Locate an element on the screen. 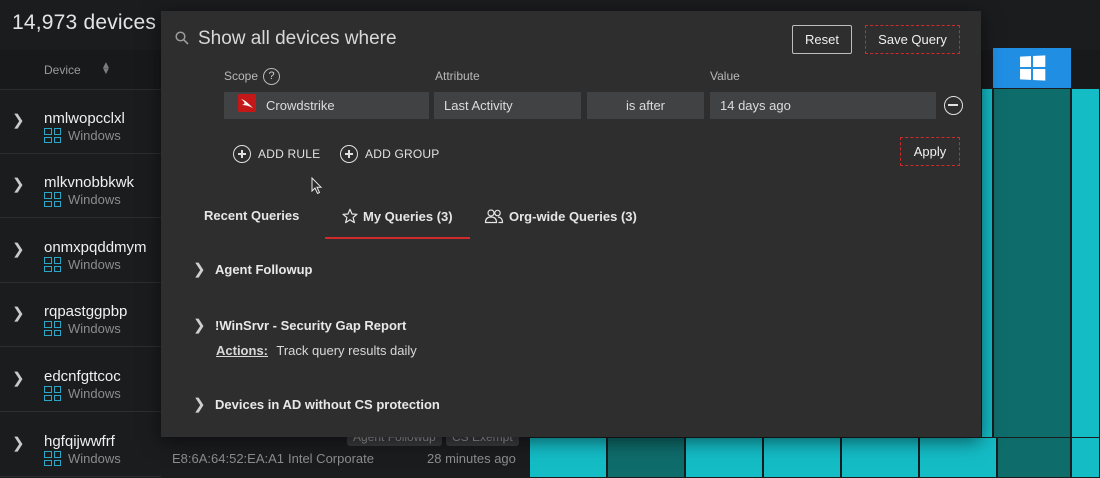 This screenshot has width=1100, height=478. windows-logo-icon is located at coordinates (1033, 68).